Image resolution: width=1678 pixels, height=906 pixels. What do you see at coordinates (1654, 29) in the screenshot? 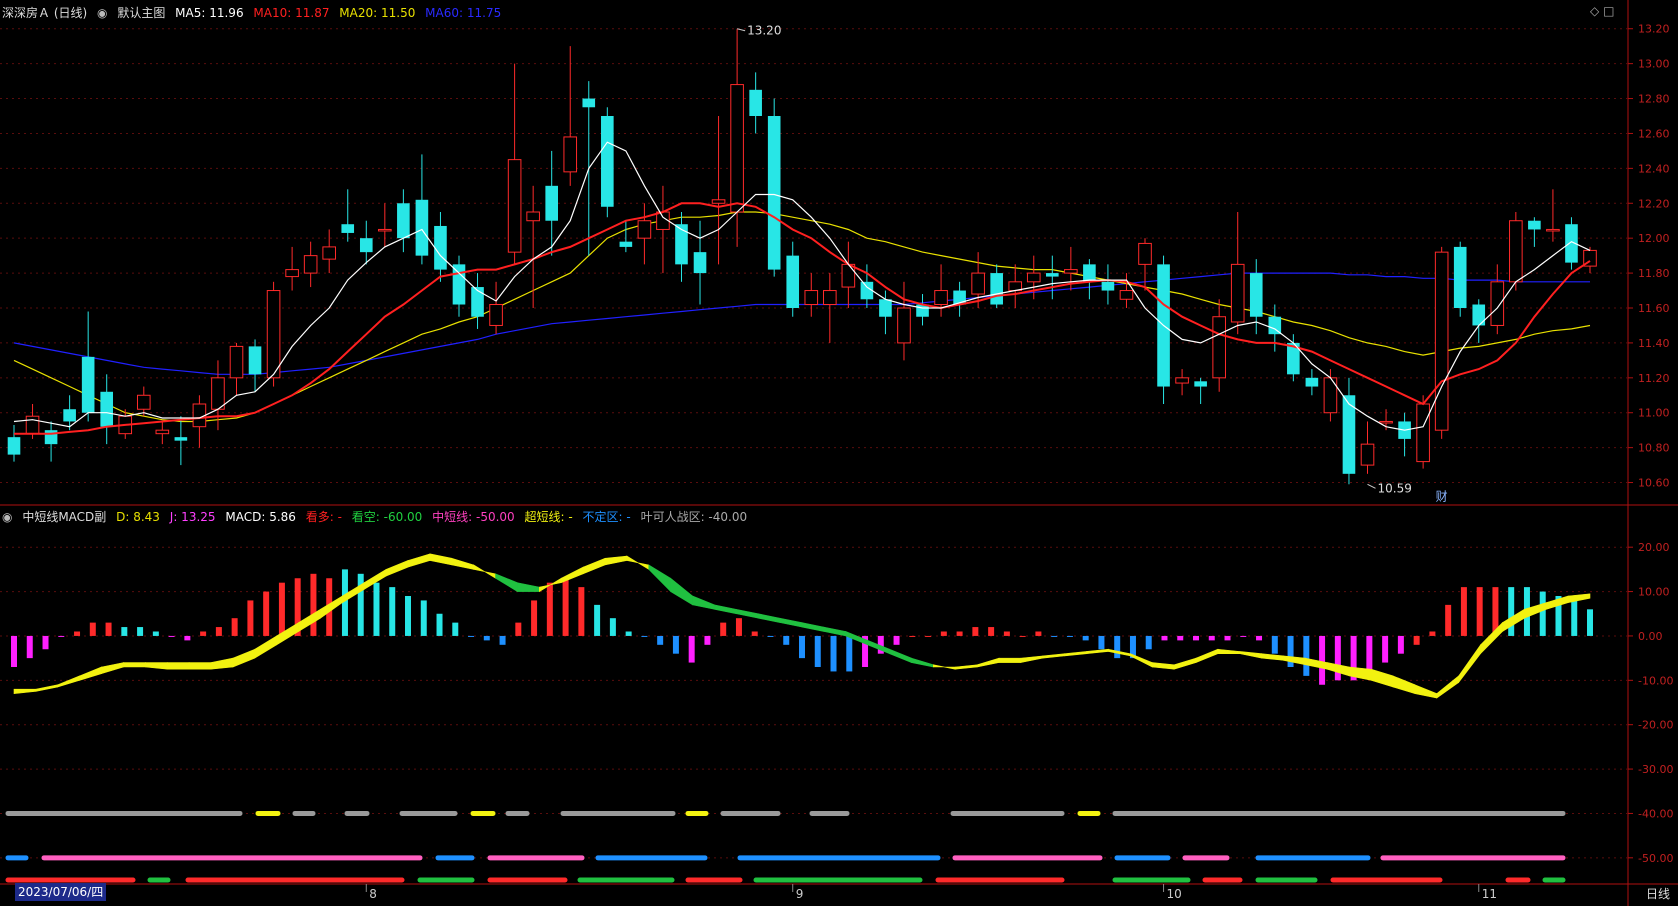
I see `y-tick-label: 13.20` at bounding box center [1654, 29].